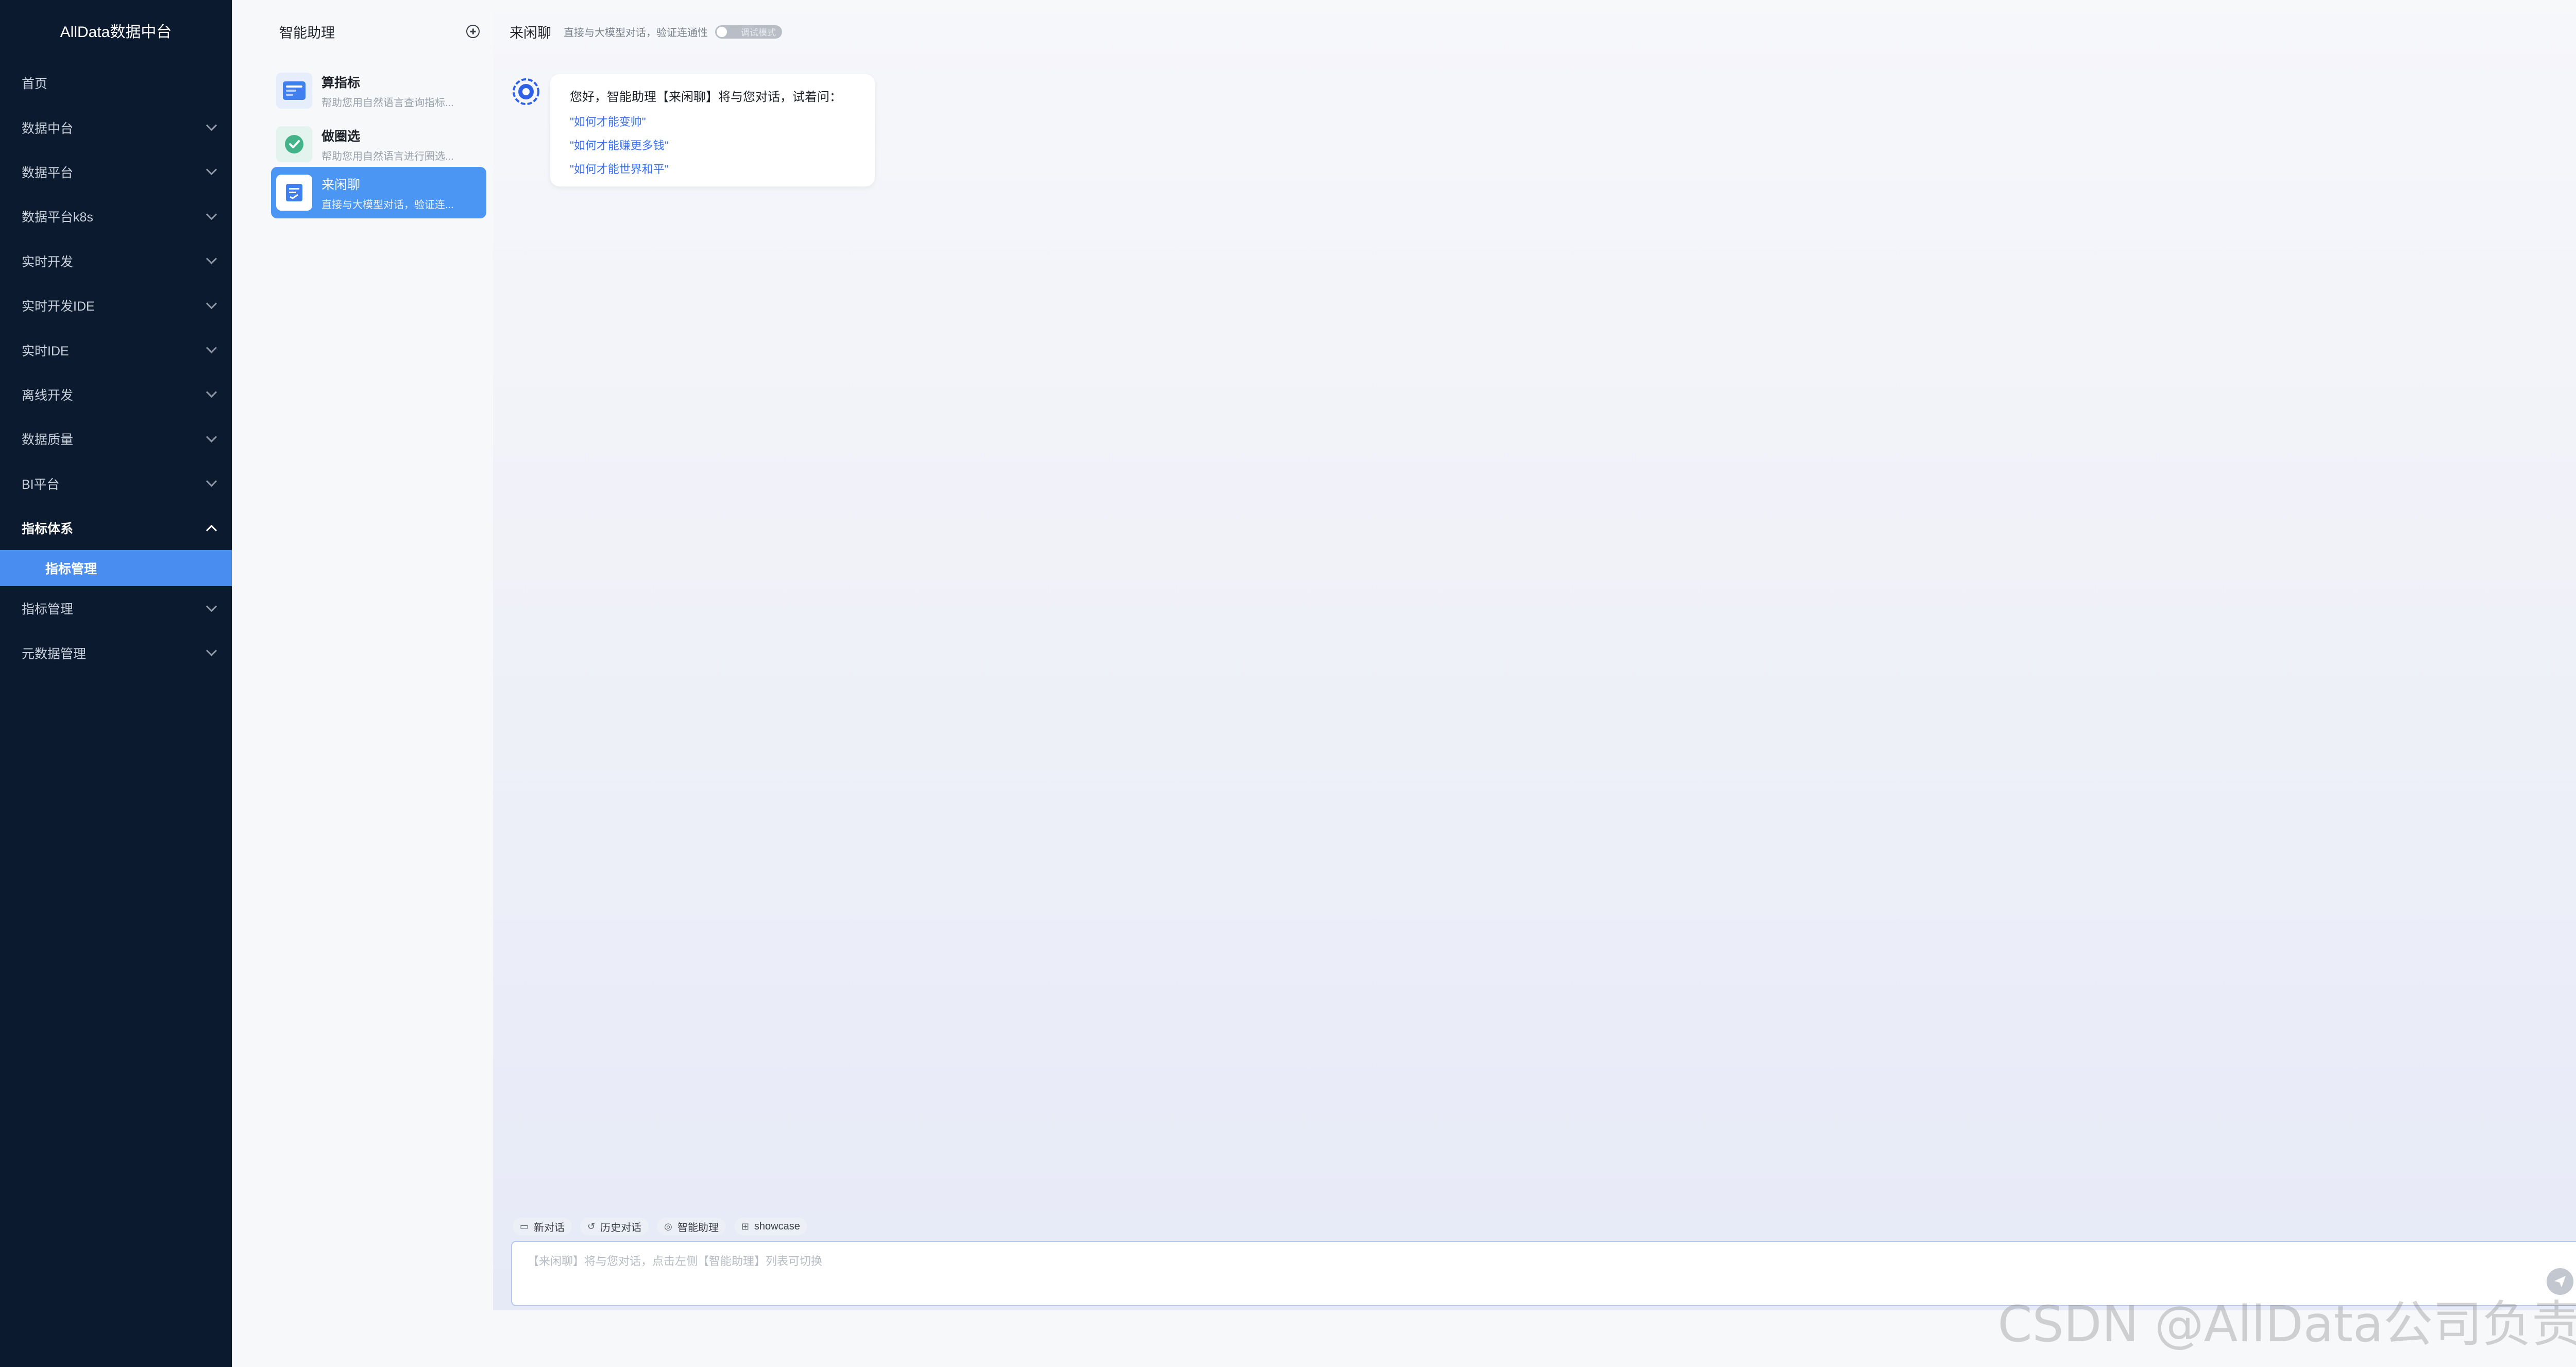 The width and height of the screenshot is (2576, 1367). What do you see at coordinates (116, 528) in the screenshot?
I see `nav-item-metric-system: 指标体系` at bounding box center [116, 528].